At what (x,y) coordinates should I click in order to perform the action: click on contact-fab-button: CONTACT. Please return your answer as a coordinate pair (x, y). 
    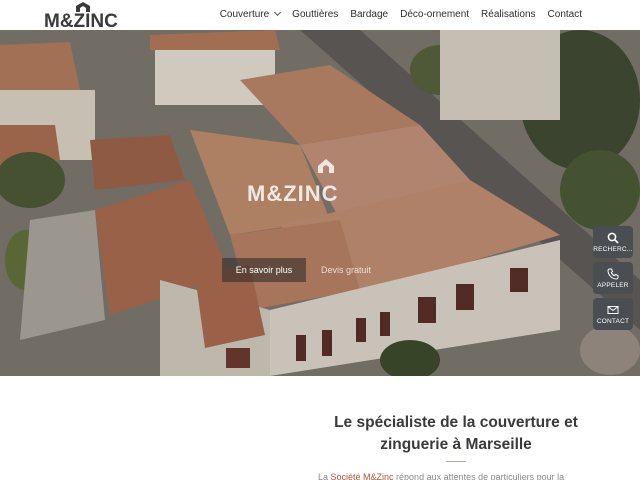
    Looking at the image, I should click on (613, 314).